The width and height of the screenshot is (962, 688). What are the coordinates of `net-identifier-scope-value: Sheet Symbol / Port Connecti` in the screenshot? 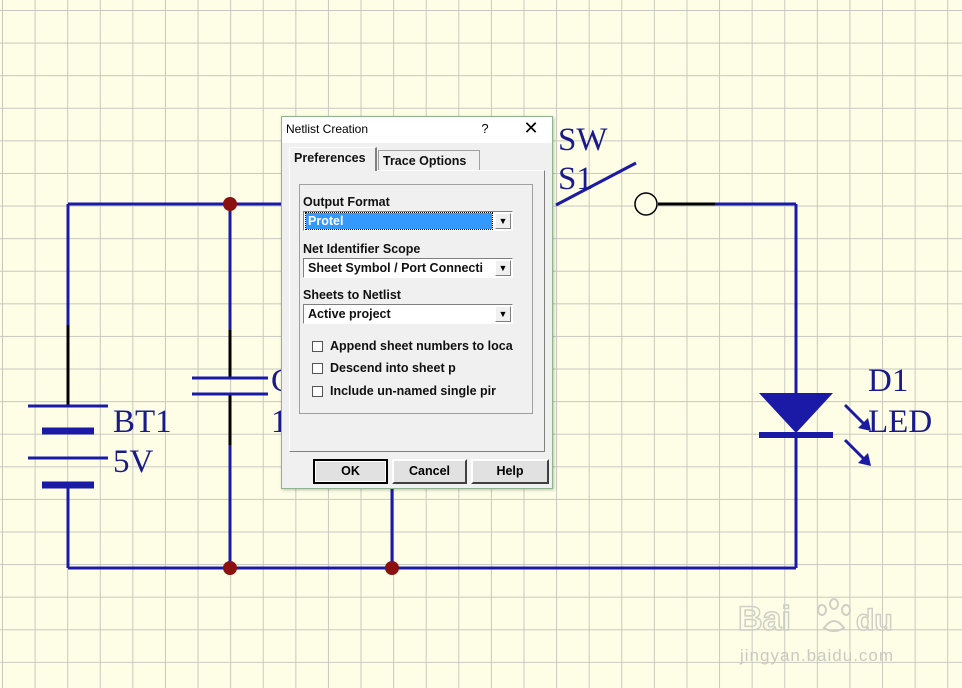 It's located at (396, 268).